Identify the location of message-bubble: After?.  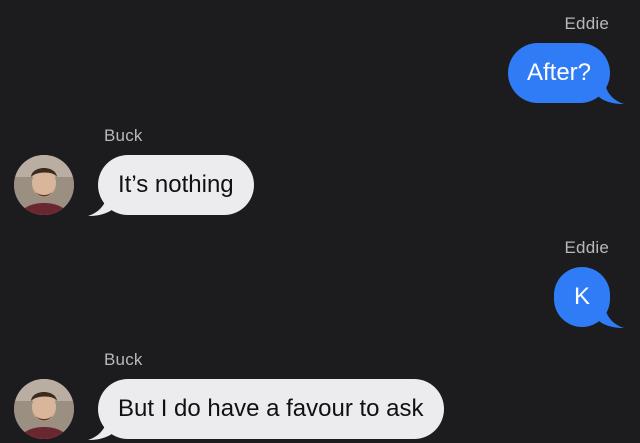
(558, 73).